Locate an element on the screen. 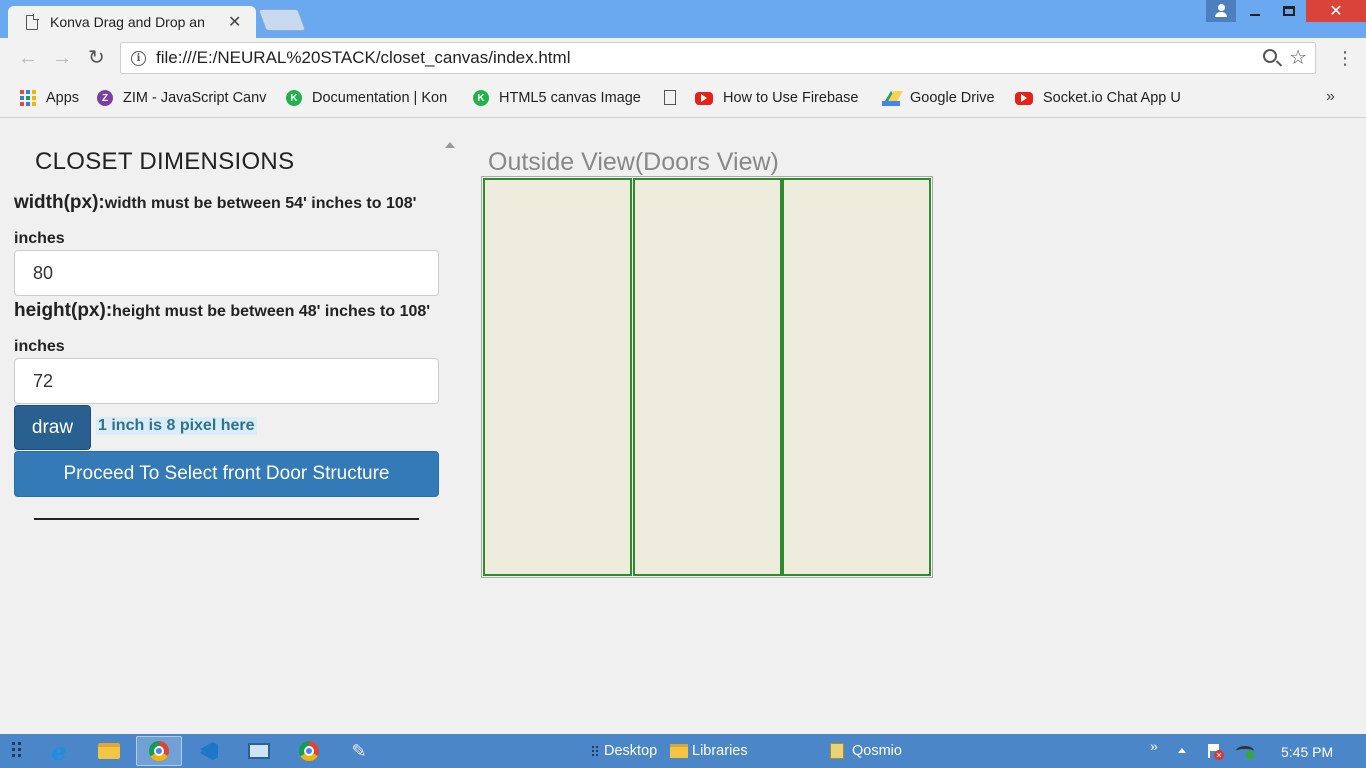 The width and height of the screenshot is (1366, 768). back-arrow-icon: ← is located at coordinates (28, 58).